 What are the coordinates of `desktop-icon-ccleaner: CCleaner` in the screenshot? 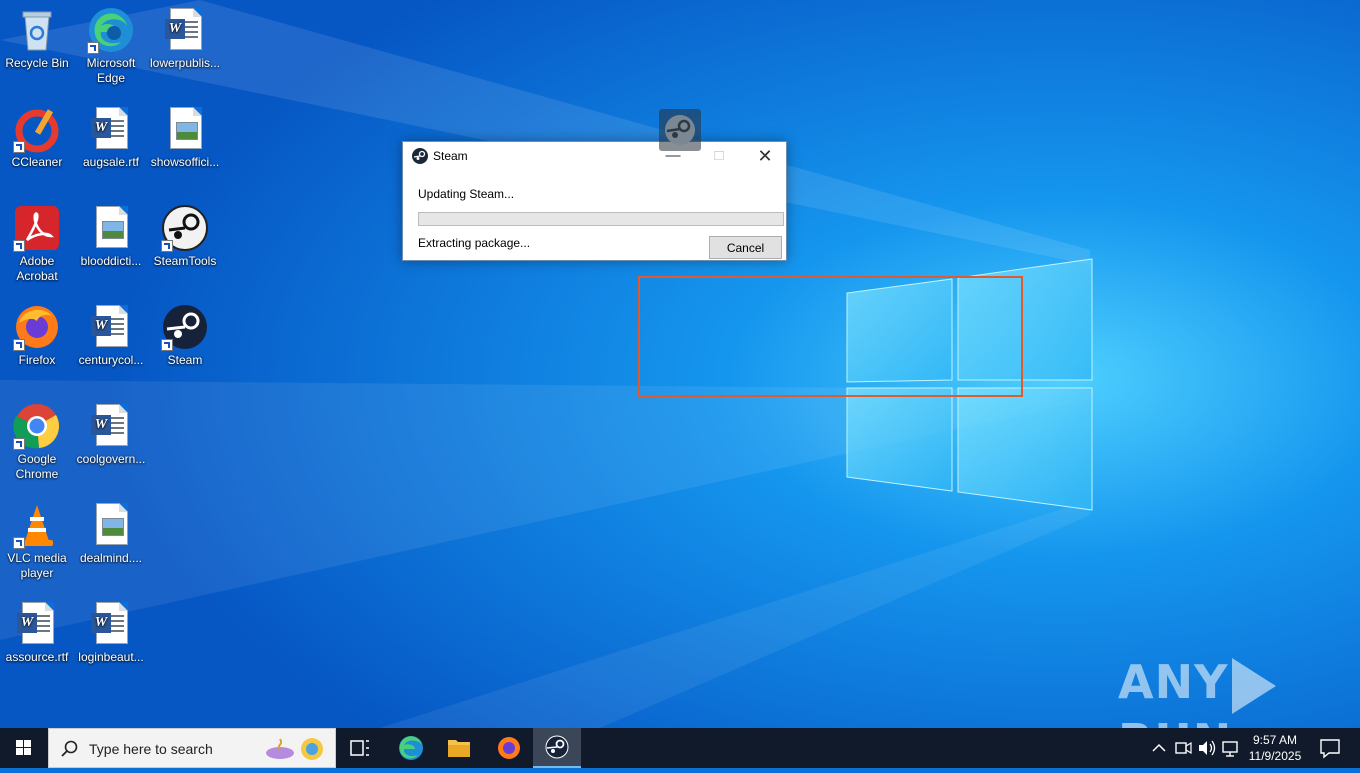 It's located at (37, 134).